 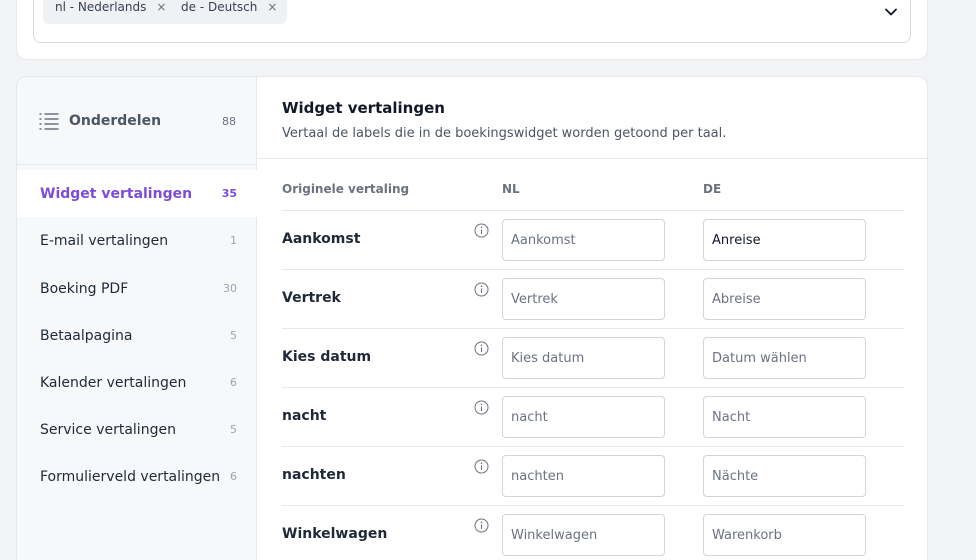 I want to click on sidebar-item-count: 35, so click(x=229, y=193).